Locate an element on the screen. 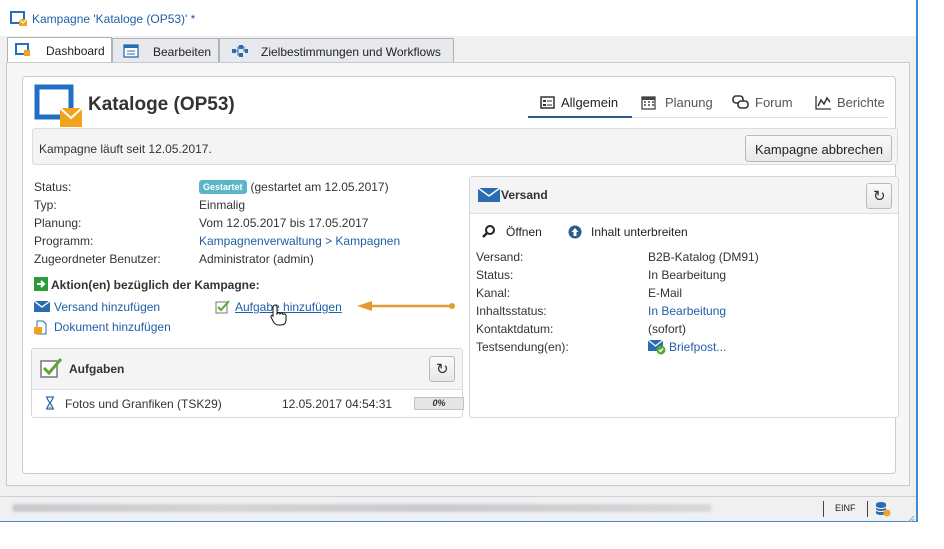 The height and width of the screenshot is (549, 944). actions-title: Aktion(en) bezüglich der Kampagne: is located at coordinates (155, 285).